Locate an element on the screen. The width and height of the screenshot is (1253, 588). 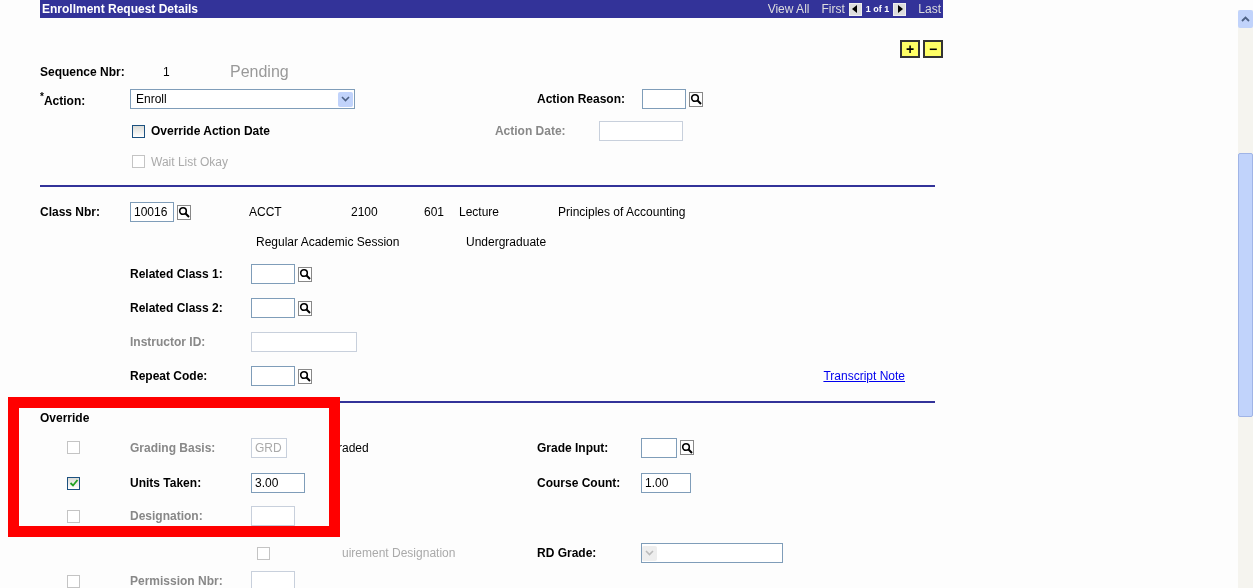
field-label: Related Class 1: is located at coordinates (177, 274).